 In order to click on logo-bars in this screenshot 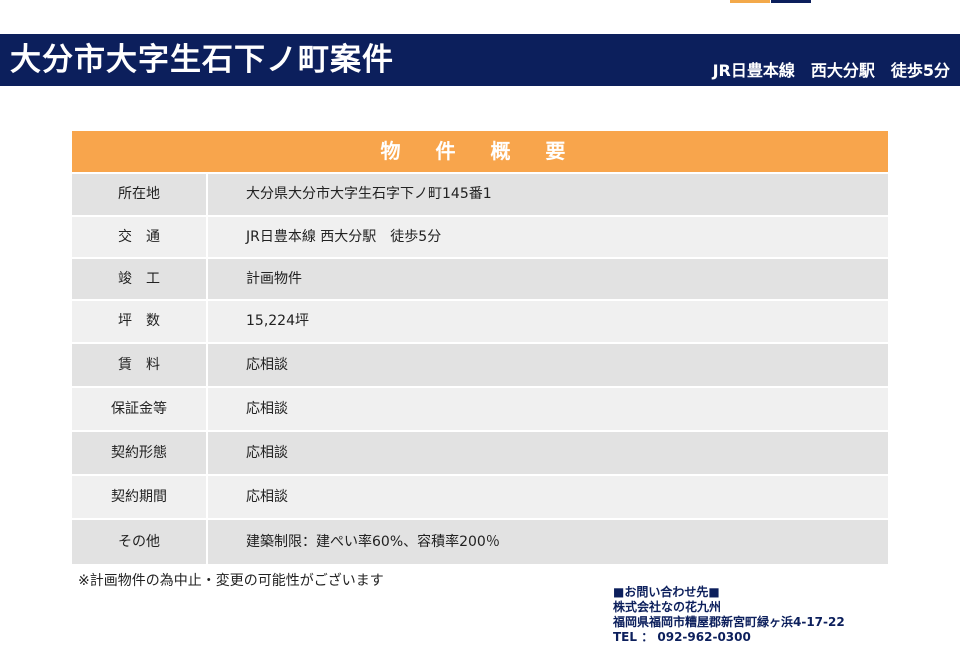, I will do `click(770, 1)`.